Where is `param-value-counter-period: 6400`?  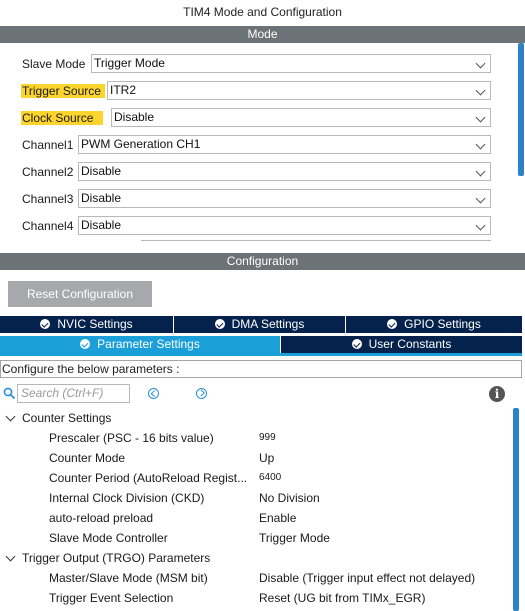
param-value-counter-period: 6400 is located at coordinates (270, 478).